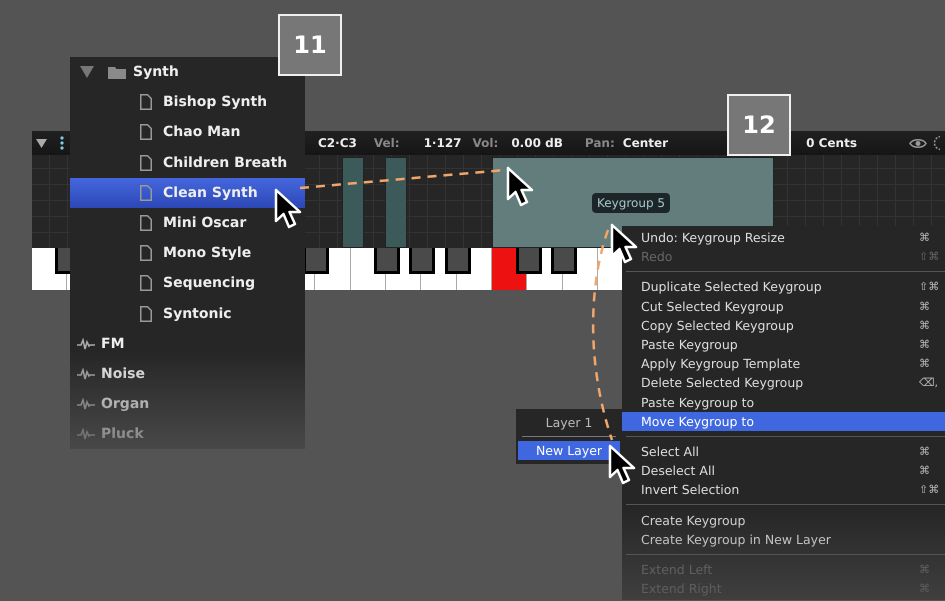 The image size is (945, 601). I want to click on pan-value: Center, so click(645, 143).